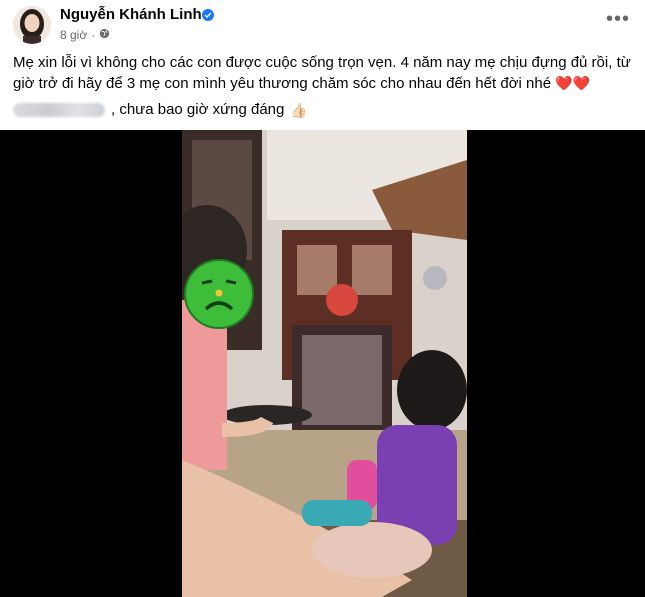 This screenshot has width=645, height=597. Describe the element at coordinates (573, 83) in the screenshot. I see `hearts-emoji: ❤️❤️` at that location.